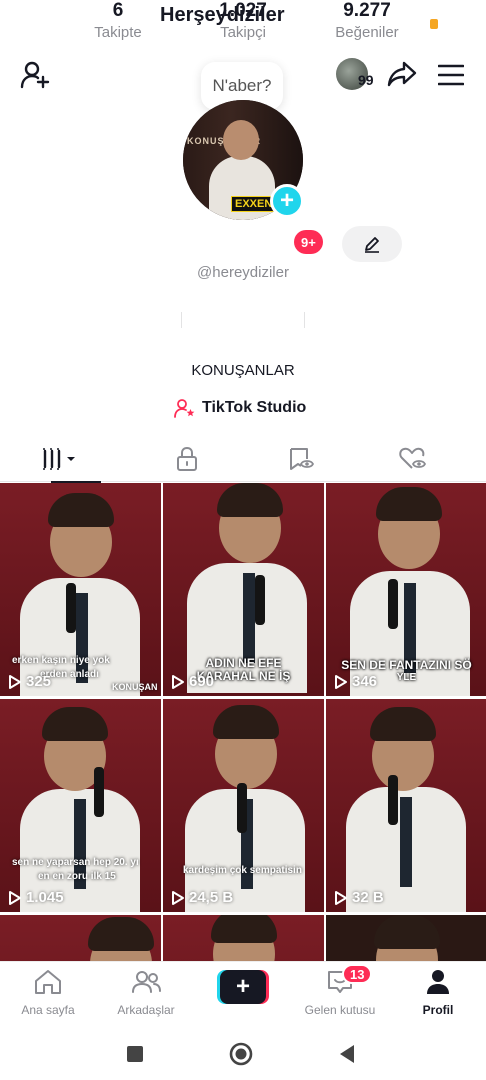 The image size is (486, 1080). What do you see at coordinates (243, 370) in the screenshot?
I see `profile-bio: KONUŞANLAR` at bounding box center [243, 370].